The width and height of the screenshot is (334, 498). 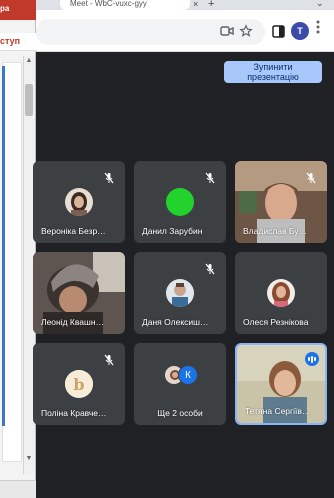 What do you see at coordinates (10, 41) in the screenshot?
I see `access-label: ступ` at bounding box center [10, 41].